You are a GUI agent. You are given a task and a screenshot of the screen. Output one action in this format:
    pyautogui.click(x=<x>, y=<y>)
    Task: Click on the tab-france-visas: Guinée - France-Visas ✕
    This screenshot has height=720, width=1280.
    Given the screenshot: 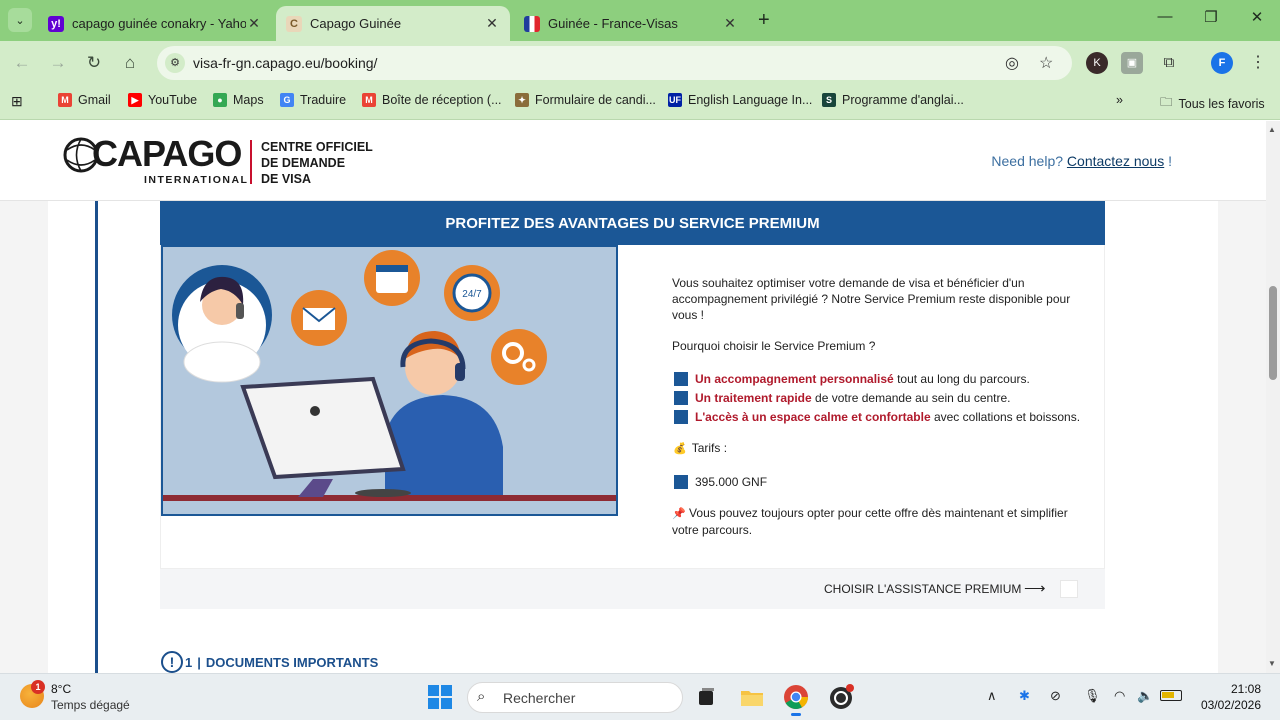 What is the action you would take?
    pyautogui.click(x=631, y=23)
    